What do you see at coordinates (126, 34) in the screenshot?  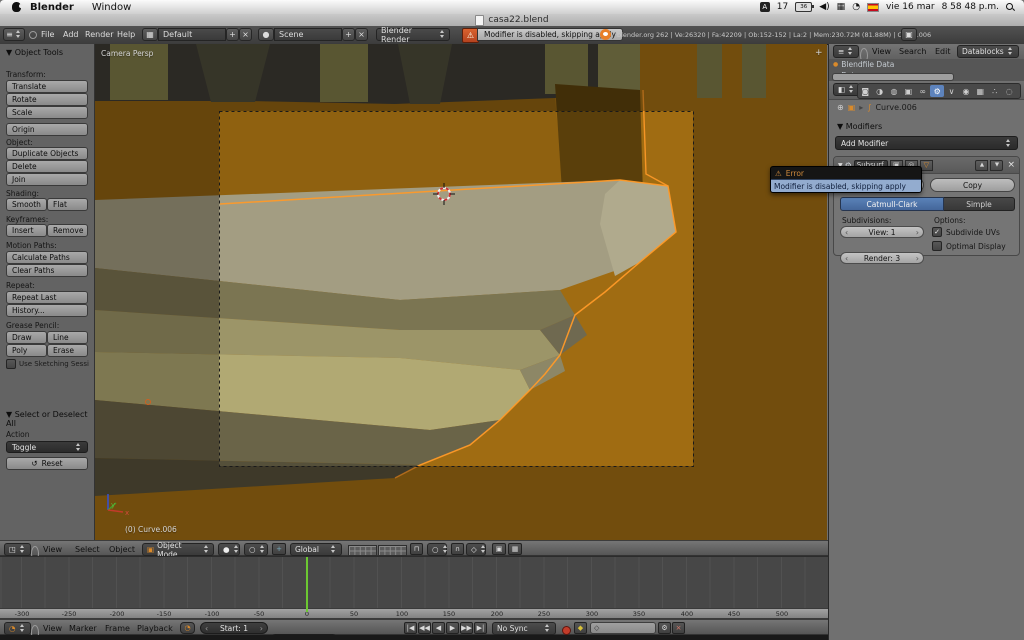 I see `help-menu: Help` at bounding box center [126, 34].